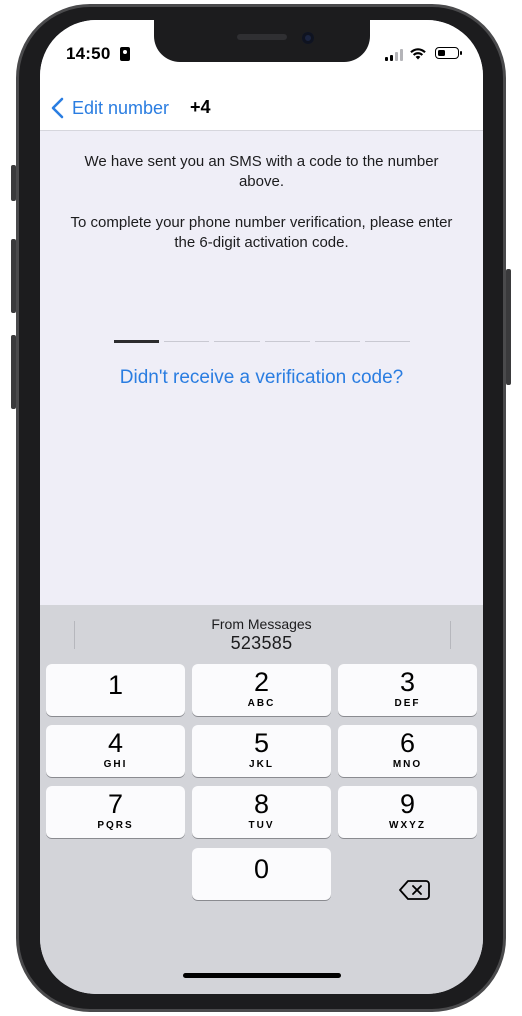 The image size is (522, 1016). What do you see at coordinates (121, 107) in the screenshot?
I see `back-label: Edit number` at bounding box center [121, 107].